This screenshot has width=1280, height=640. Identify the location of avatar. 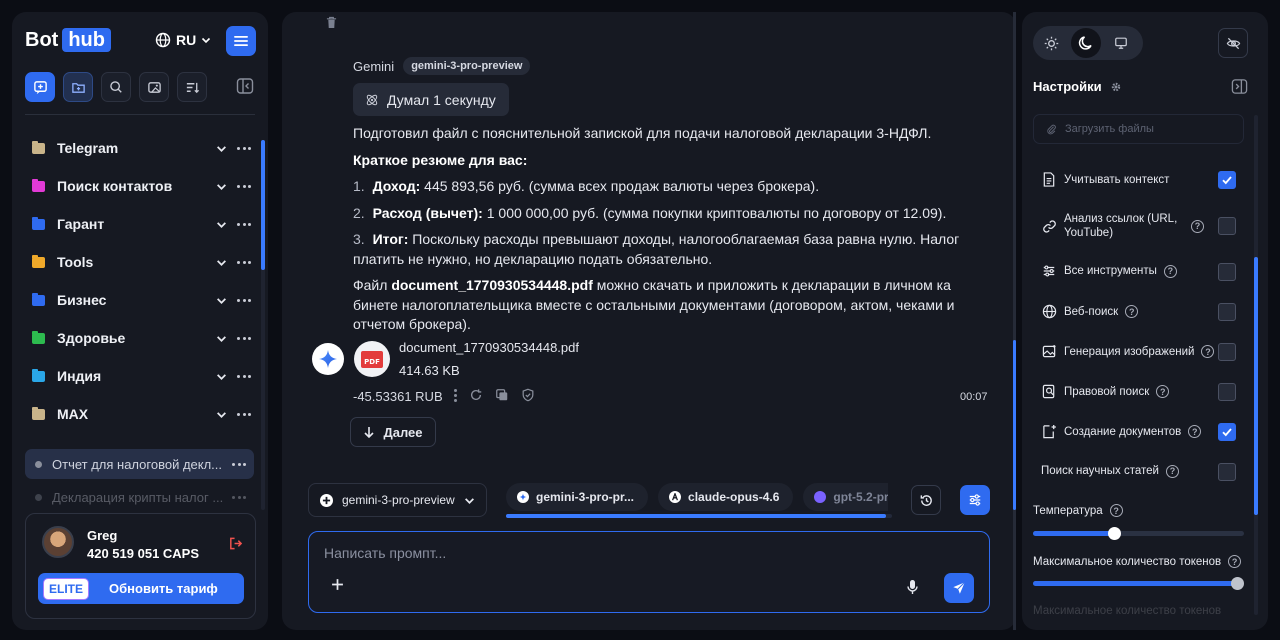
(58, 542).